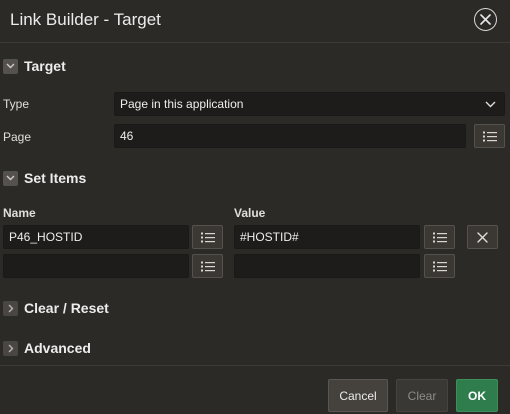 The image size is (510, 414). Describe the element at coordinates (127, 136) in the screenshot. I see `page-input-value: 46` at that location.